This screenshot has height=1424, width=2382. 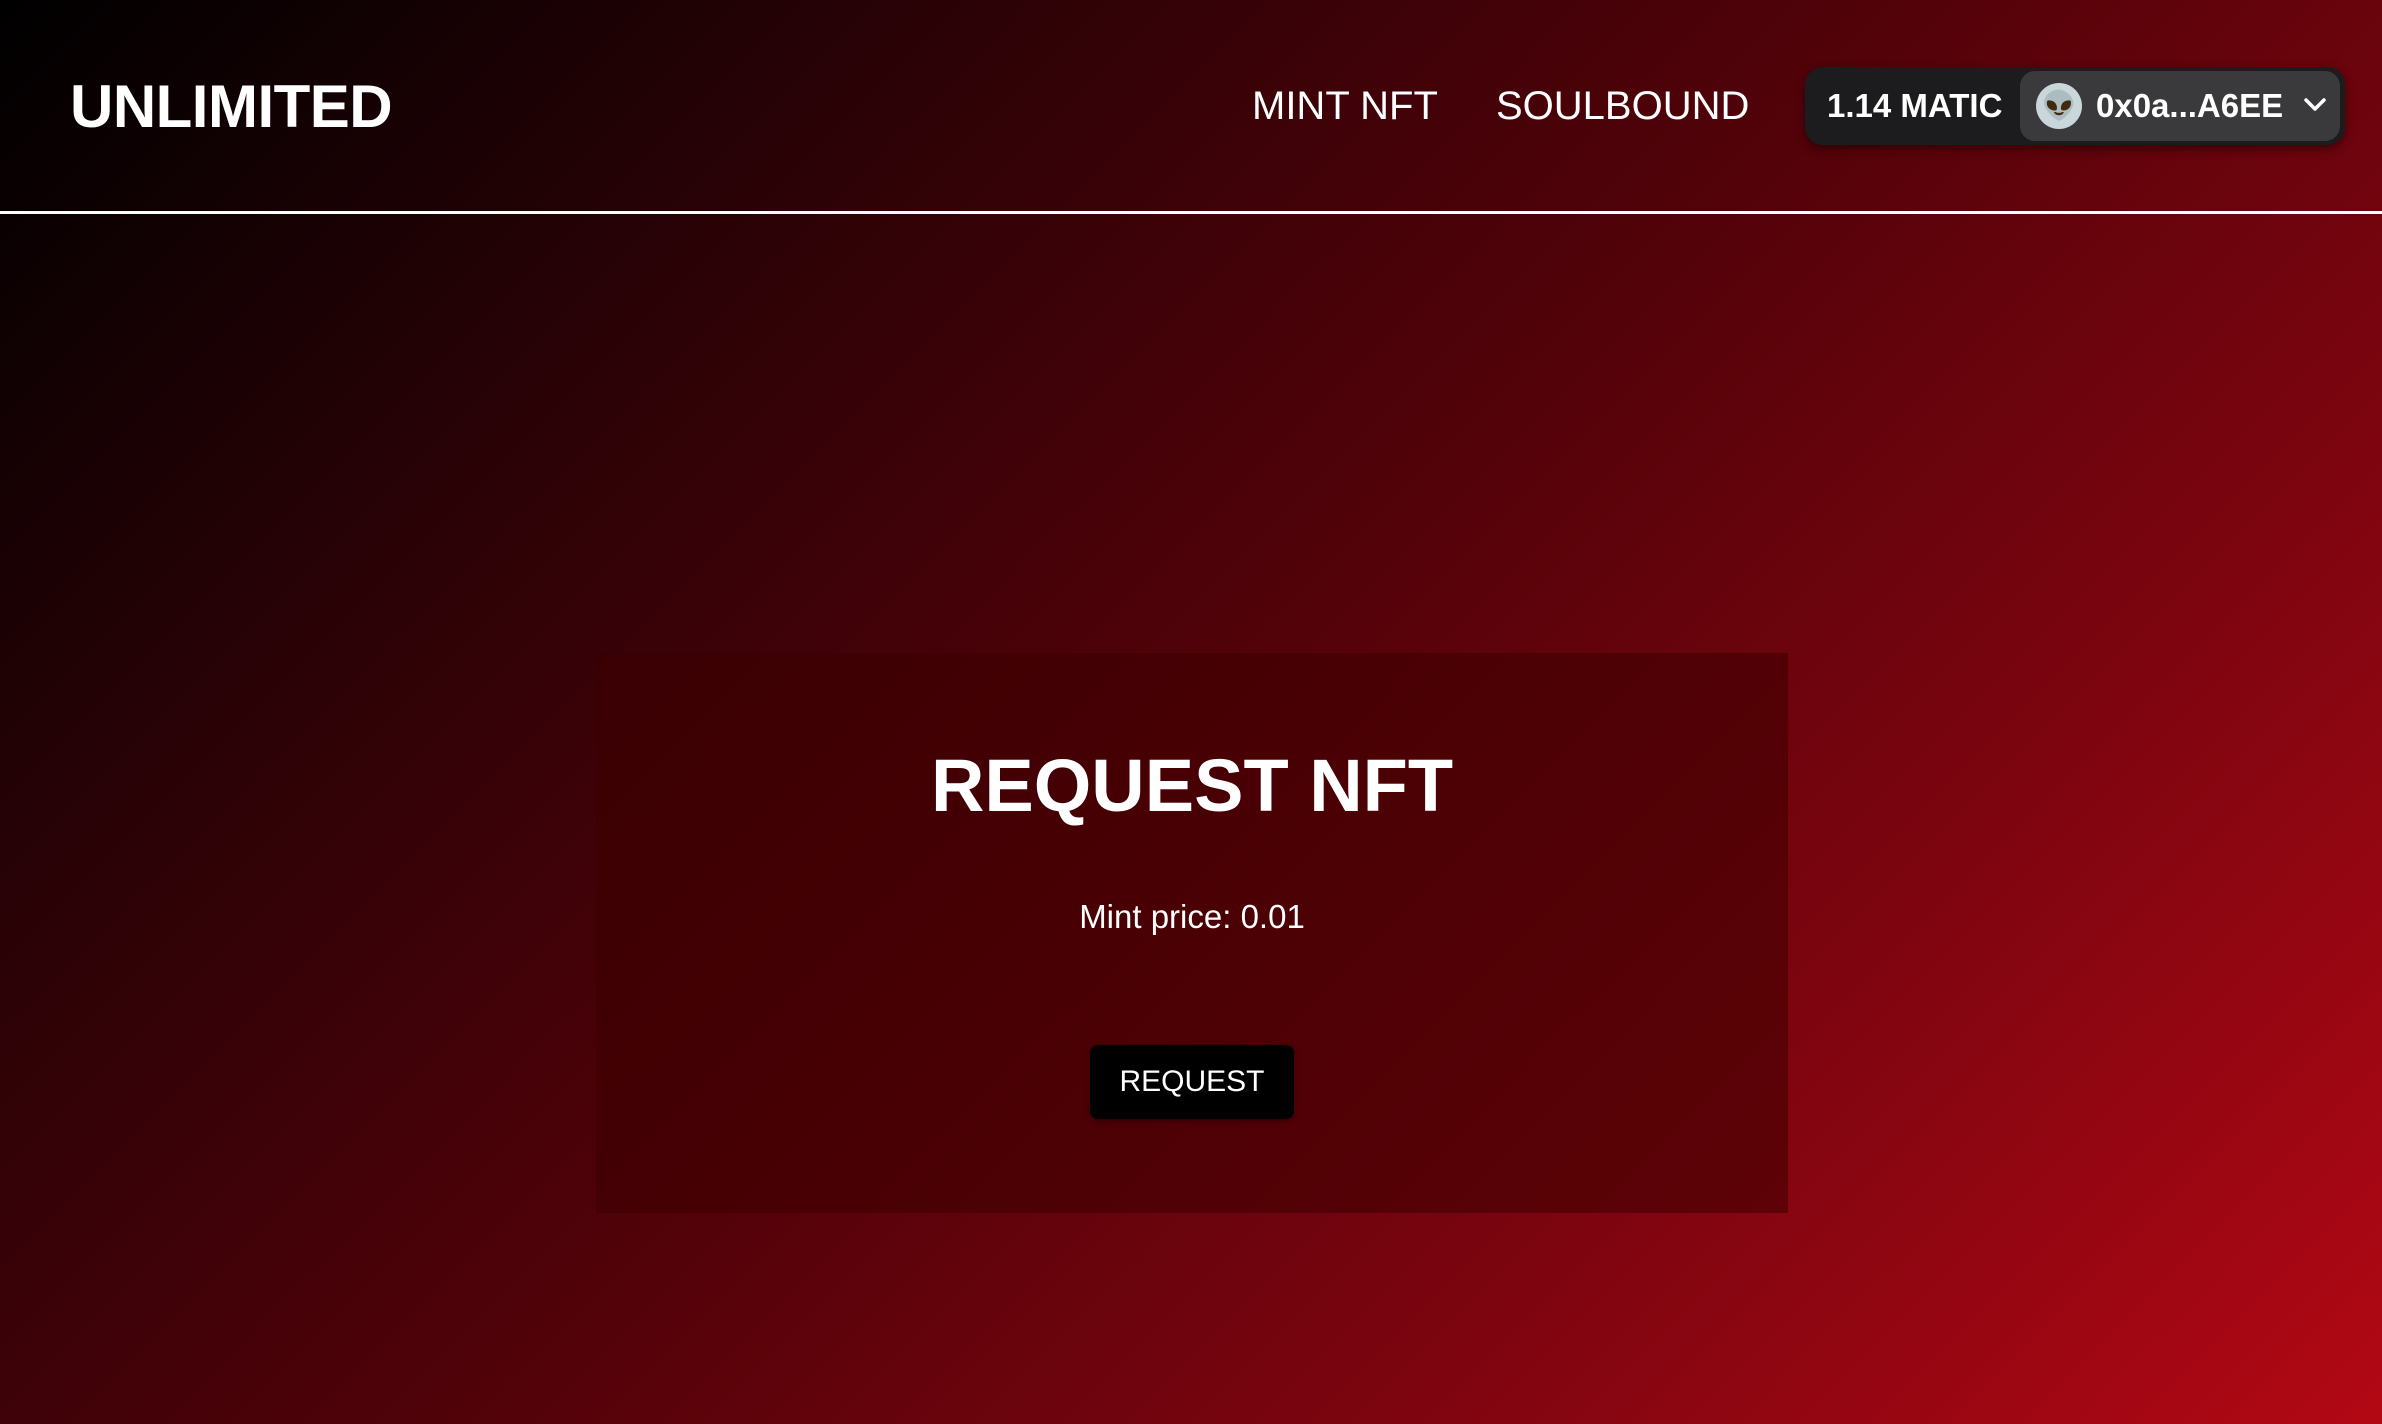 What do you see at coordinates (1622, 106) in the screenshot?
I see `nav-soulbound-link: SOULBOUND` at bounding box center [1622, 106].